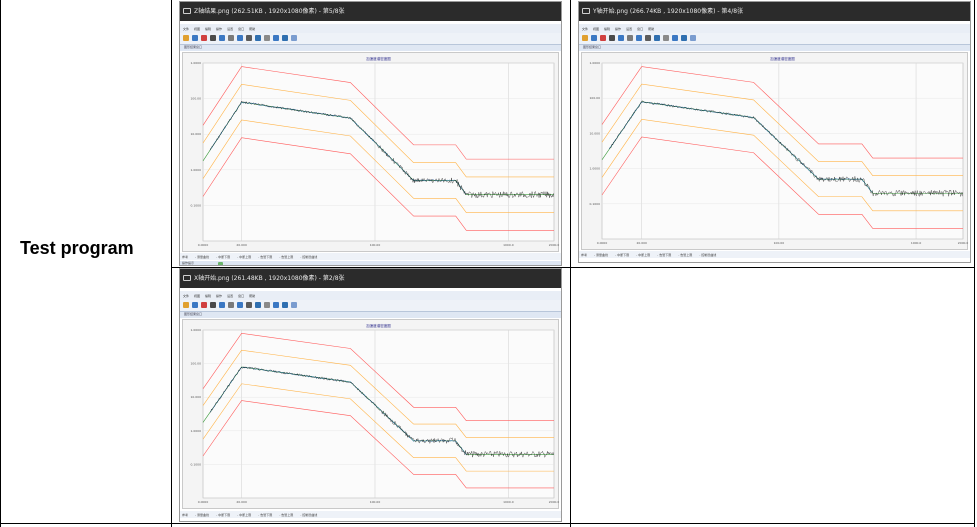  I want to click on legend-entry: 参考, so click(185, 515).